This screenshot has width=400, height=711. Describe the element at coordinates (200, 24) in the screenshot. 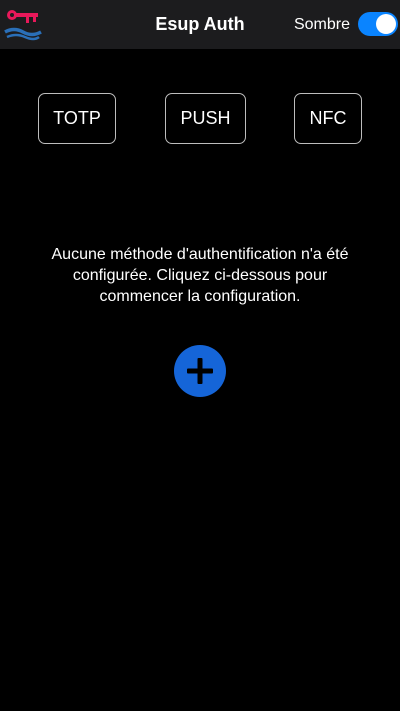

I see `header-bar: Esup Auth Sombre` at that location.